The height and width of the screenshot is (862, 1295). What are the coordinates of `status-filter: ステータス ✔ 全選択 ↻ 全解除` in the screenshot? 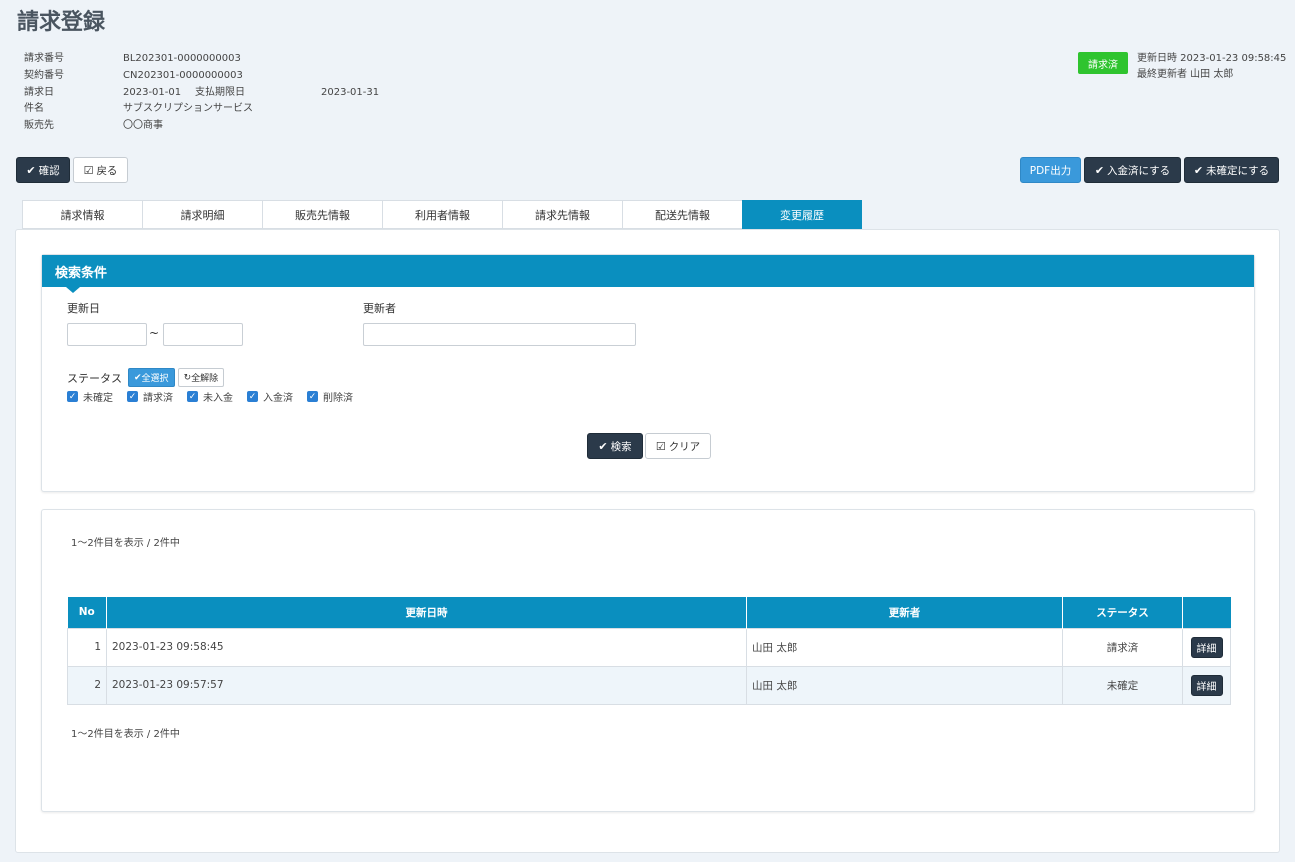 It's located at (147, 377).